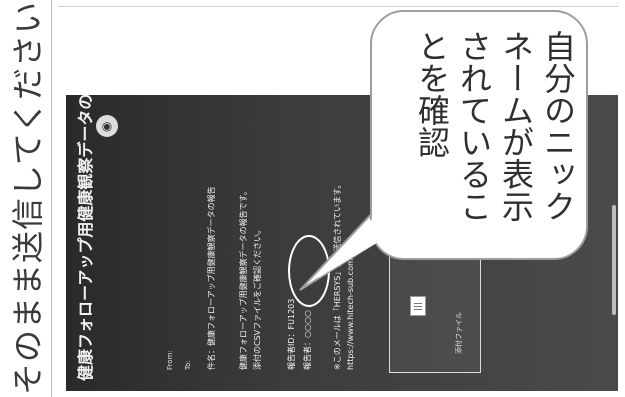 This screenshot has height=397, width=625. What do you see at coordinates (211, 278) in the screenshot?
I see `email-body-line-1: 件名：健康フォローアップ用健康観察データの報告` at bounding box center [211, 278].